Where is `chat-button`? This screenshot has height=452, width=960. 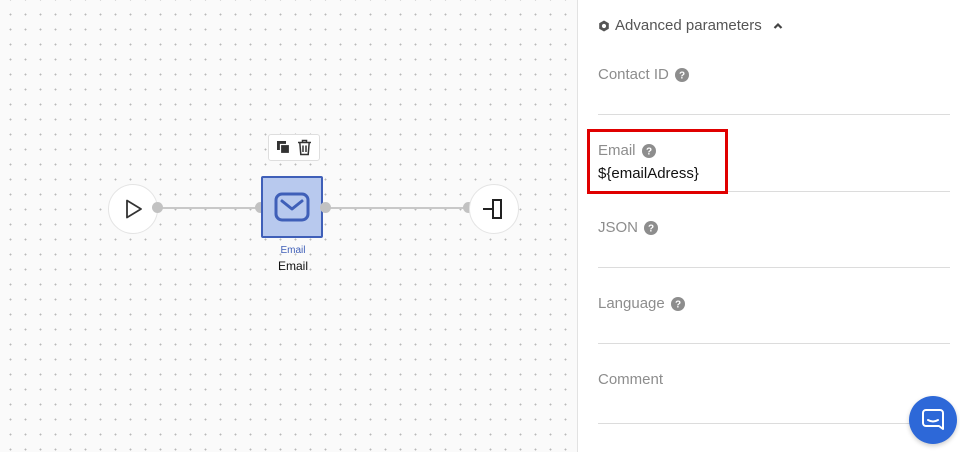
chat-button is located at coordinates (933, 420).